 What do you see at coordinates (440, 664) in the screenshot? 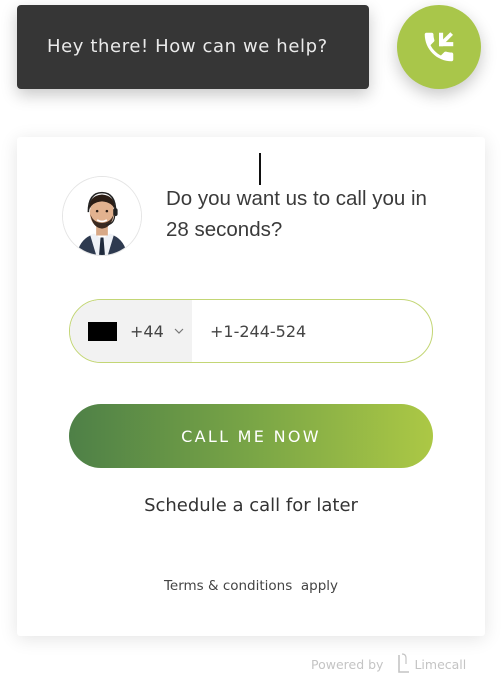
I see `limecall-brand: Limecall` at bounding box center [440, 664].